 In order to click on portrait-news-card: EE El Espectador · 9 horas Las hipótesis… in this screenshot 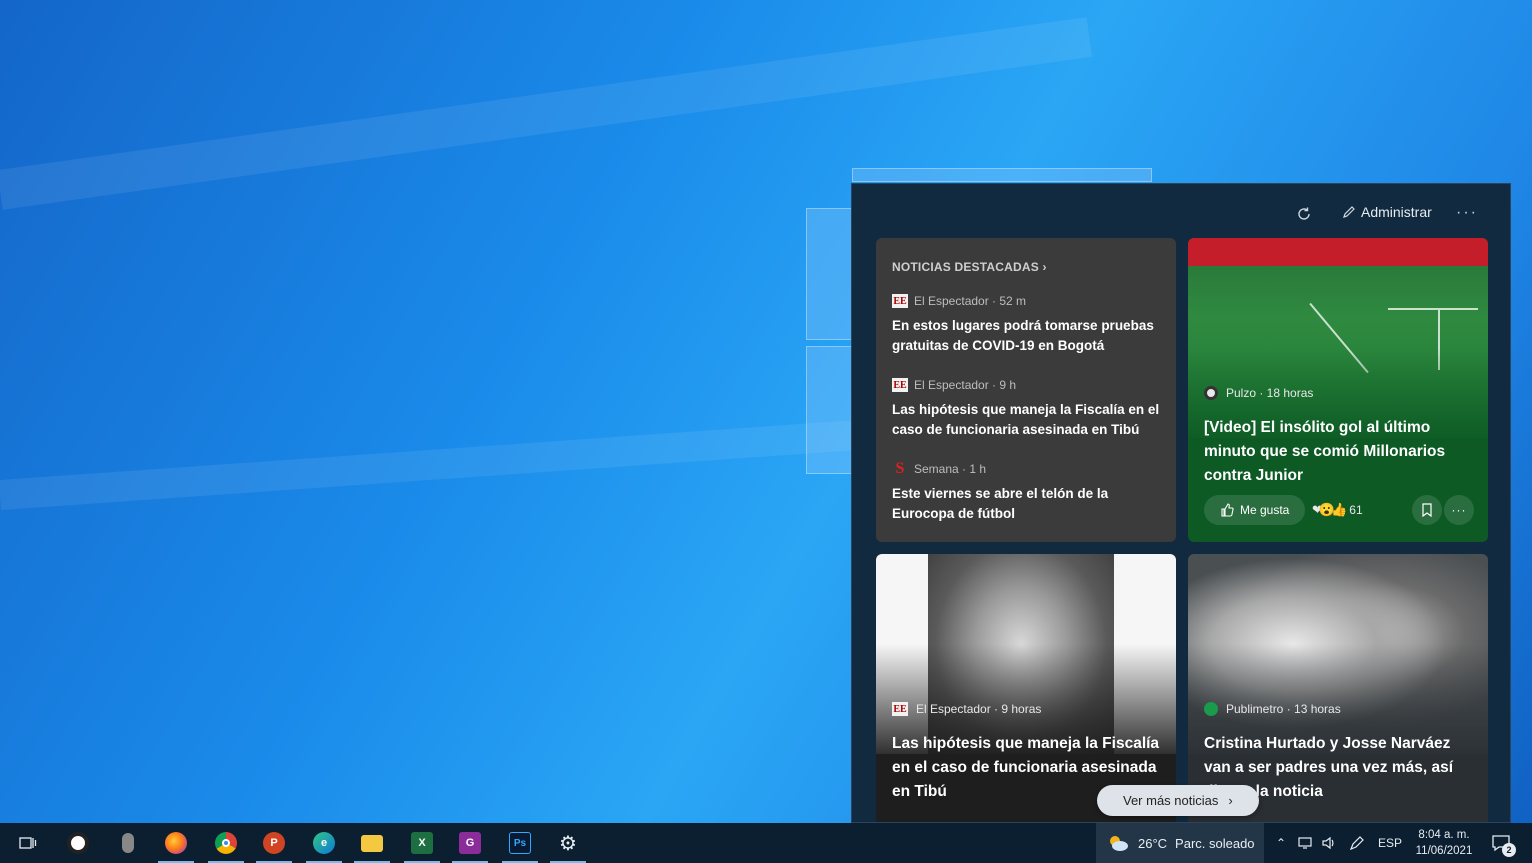, I will do `click(1026, 688)`.